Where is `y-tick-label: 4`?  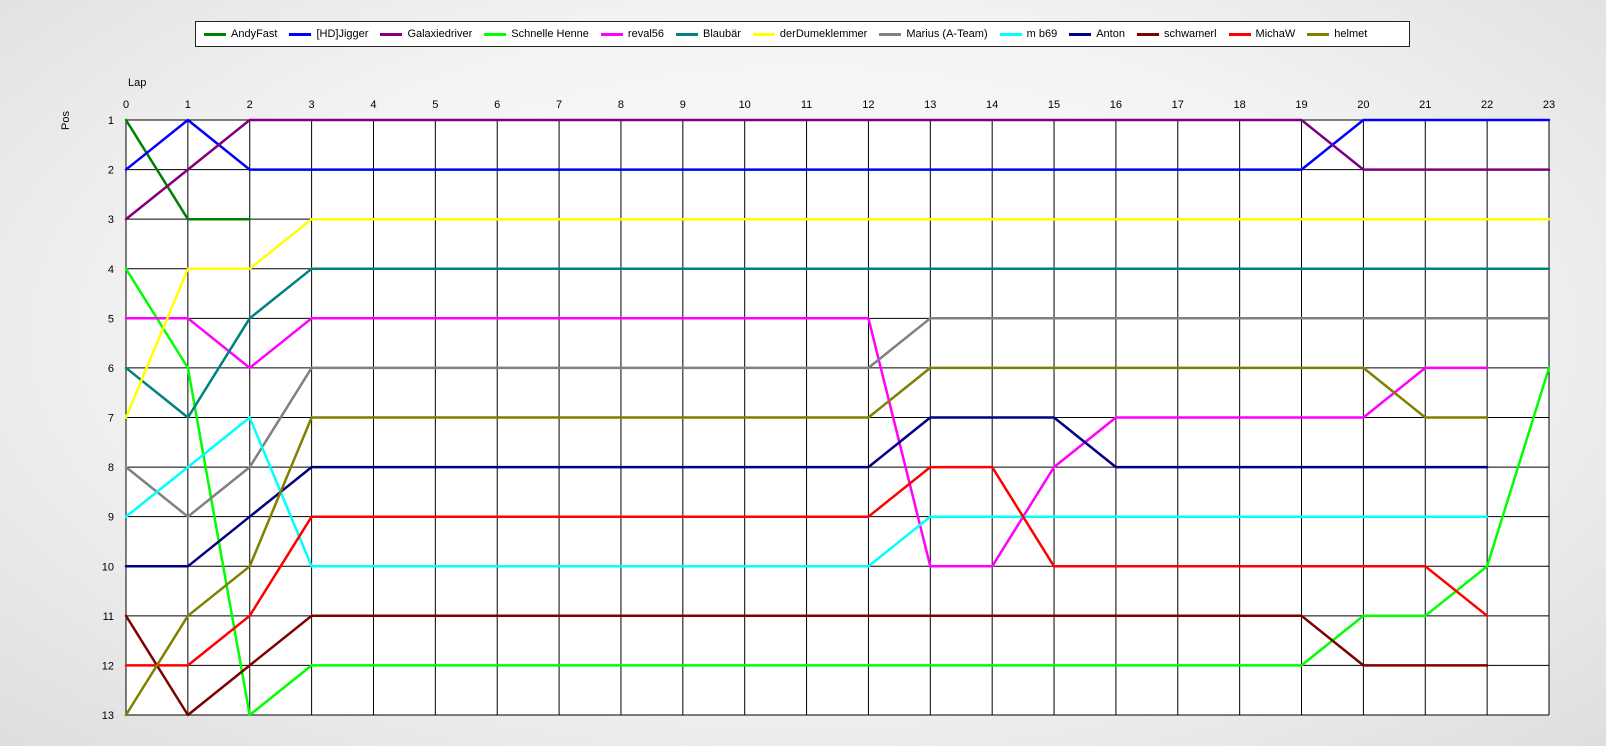
y-tick-label: 4 is located at coordinates (111, 270).